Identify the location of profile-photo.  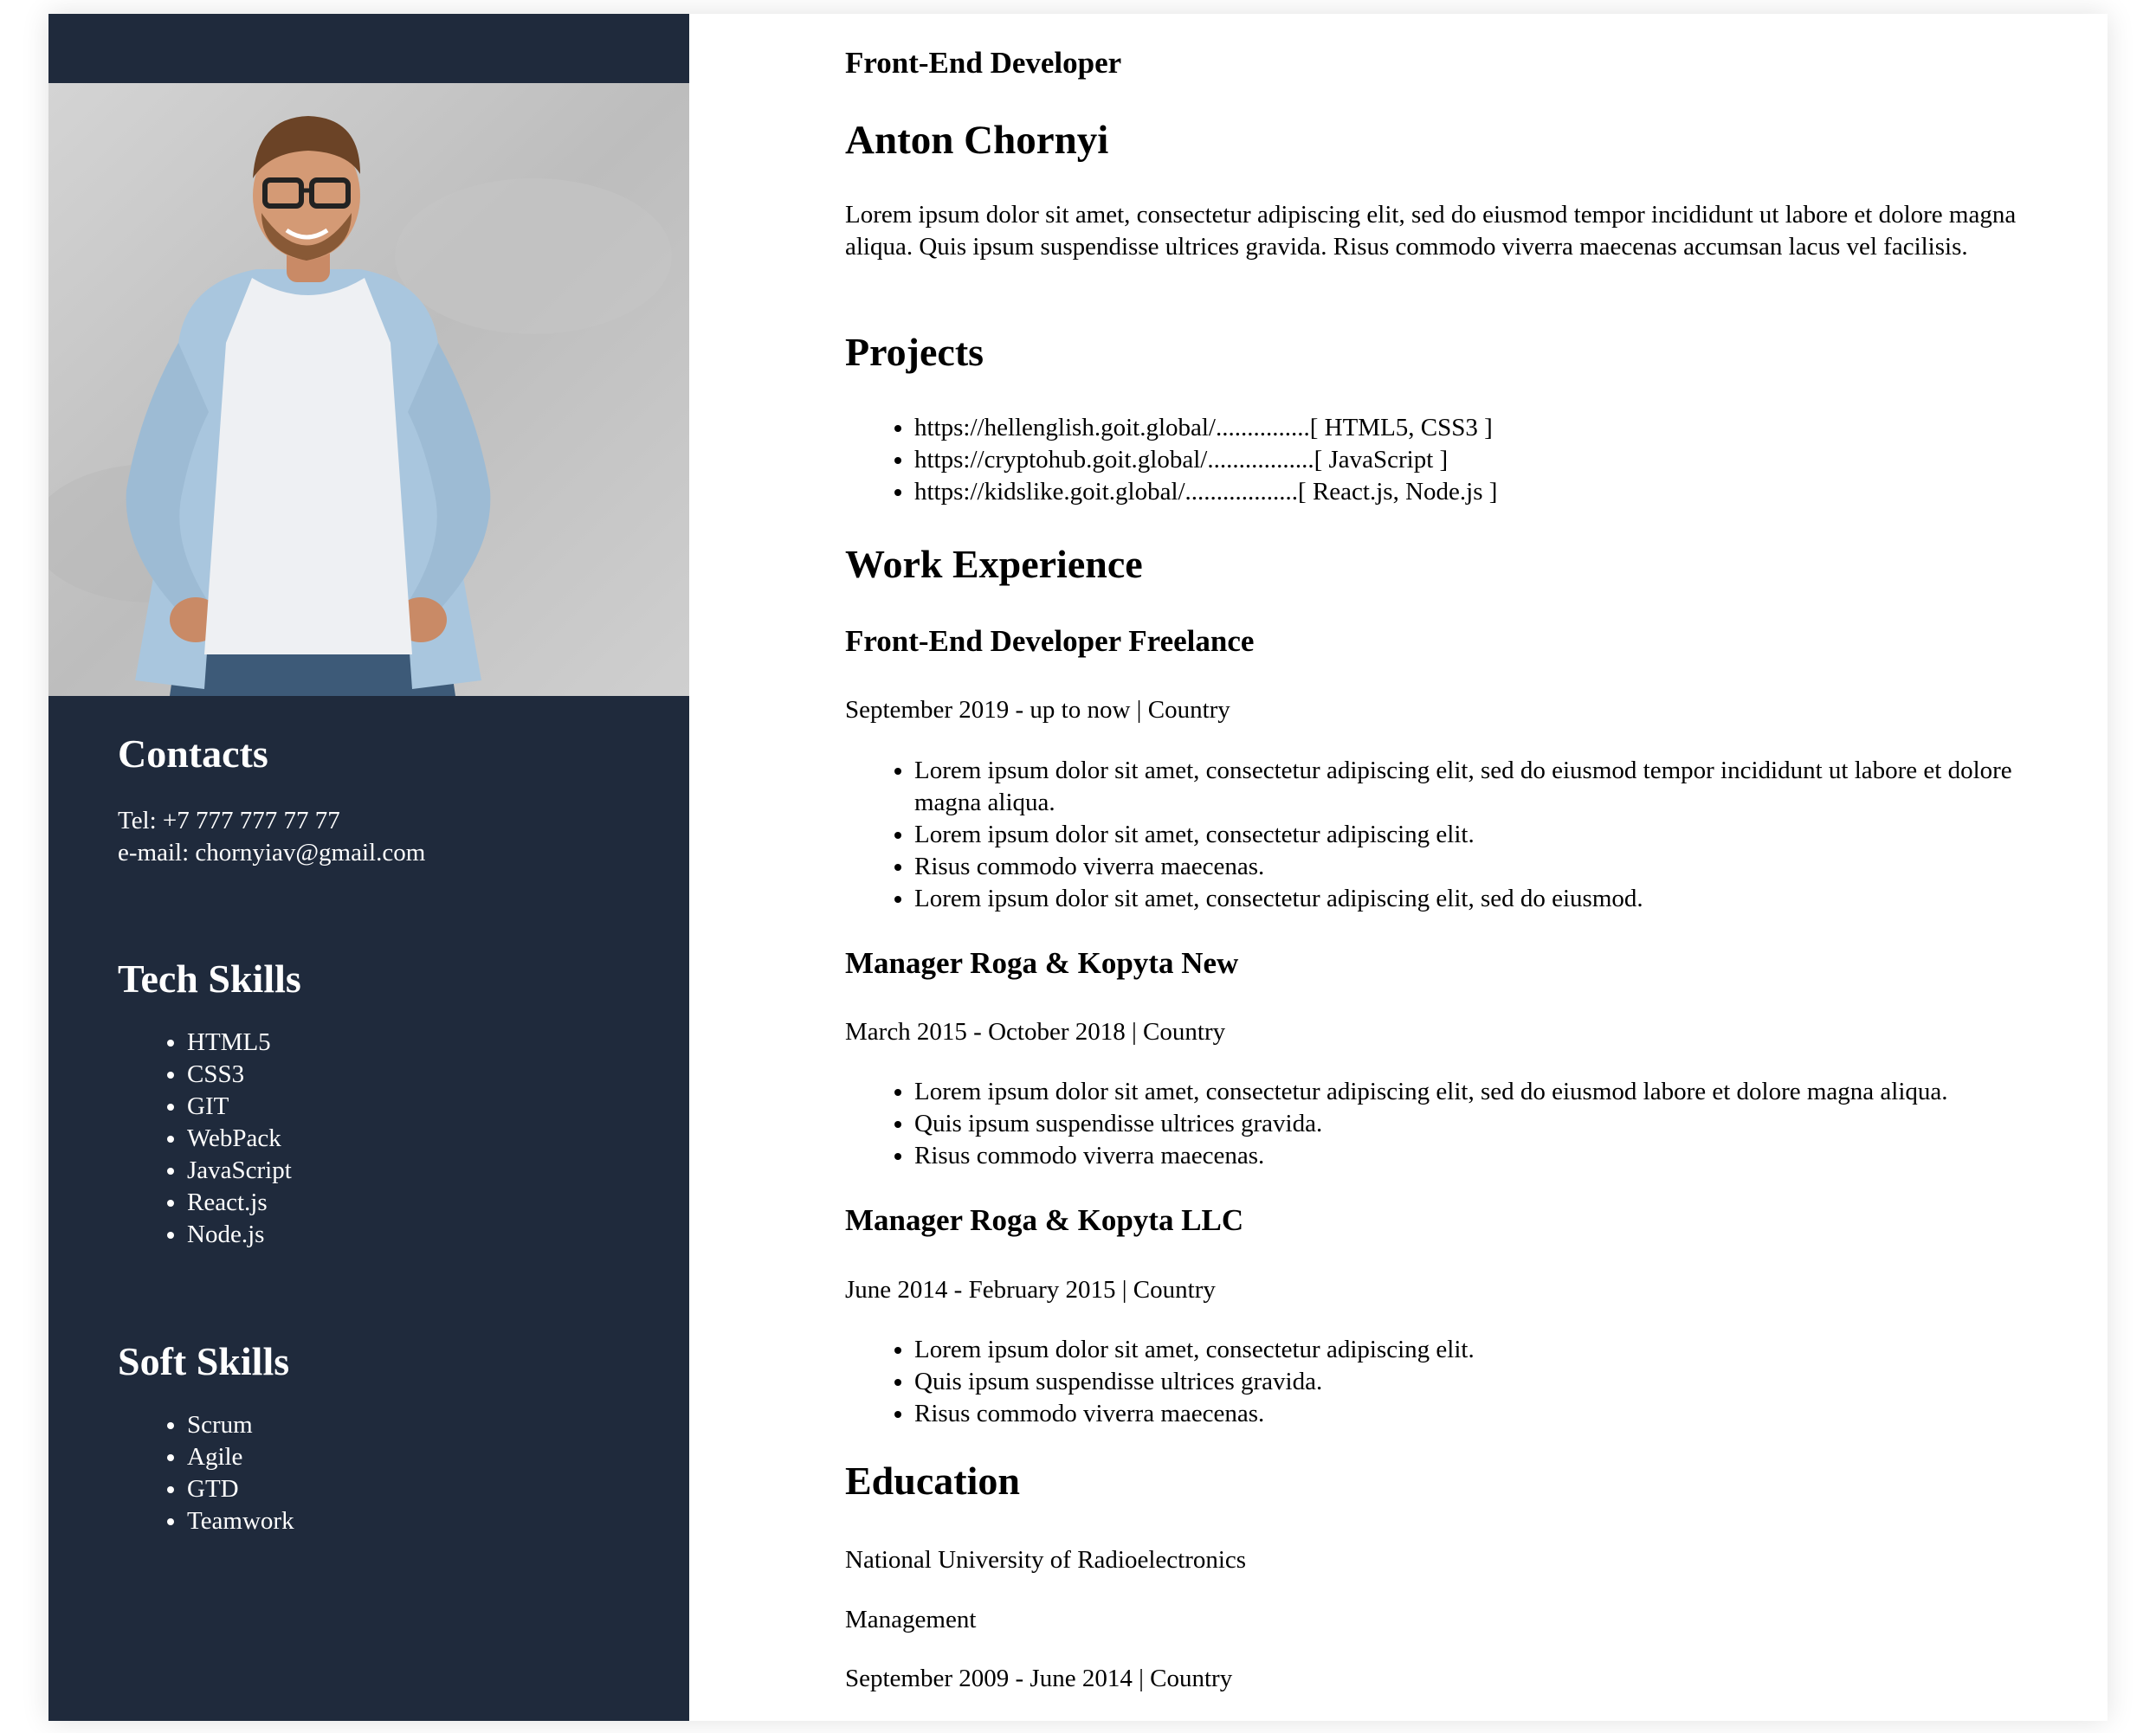
(368, 389).